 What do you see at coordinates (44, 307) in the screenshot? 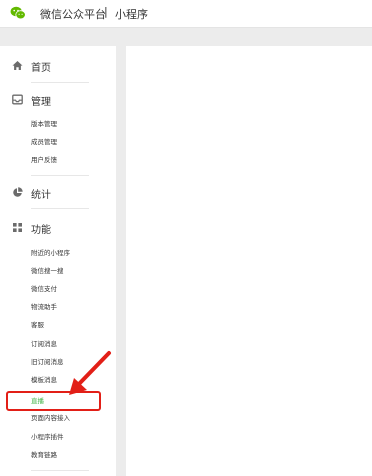
I see `sidebar-subitem-logistics: 物流助手` at bounding box center [44, 307].